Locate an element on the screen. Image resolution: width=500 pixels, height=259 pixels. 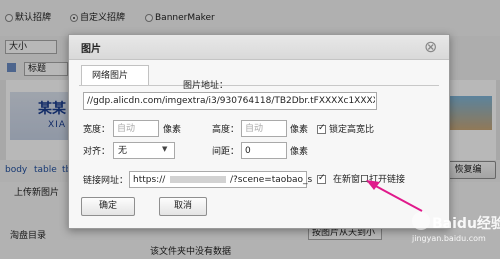
watermark-url: jingyan.baidu.com is located at coordinates (449, 238).